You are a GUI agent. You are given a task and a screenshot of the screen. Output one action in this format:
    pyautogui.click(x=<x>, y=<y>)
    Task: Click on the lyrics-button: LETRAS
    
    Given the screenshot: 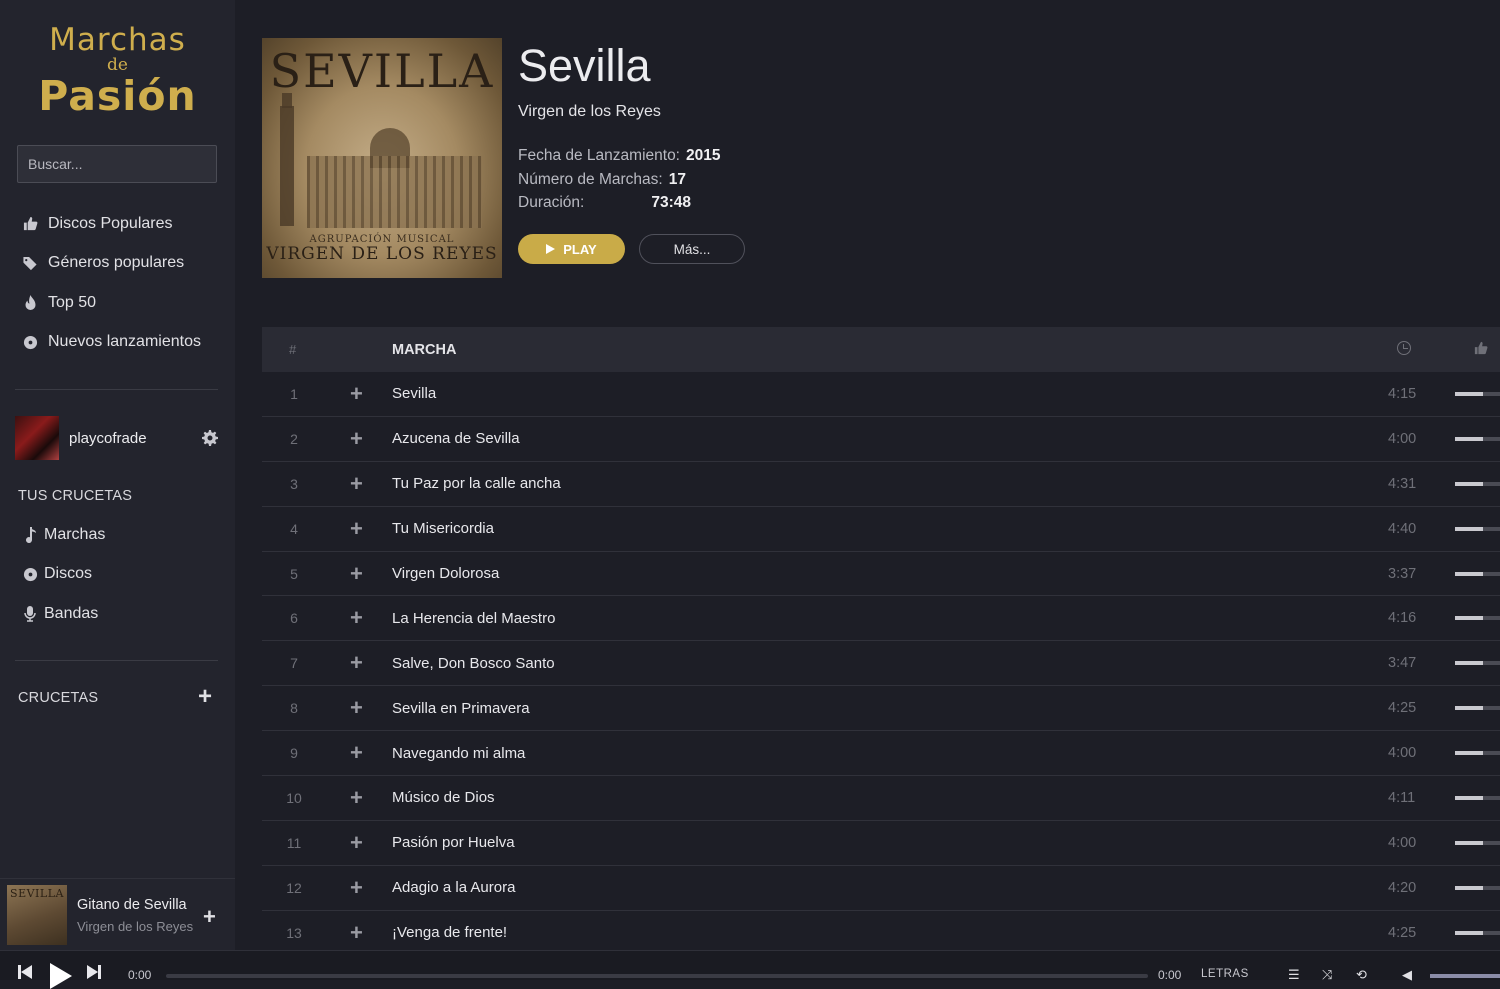 What is the action you would take?
    pyautogui.click(x=1225, y=974)
    